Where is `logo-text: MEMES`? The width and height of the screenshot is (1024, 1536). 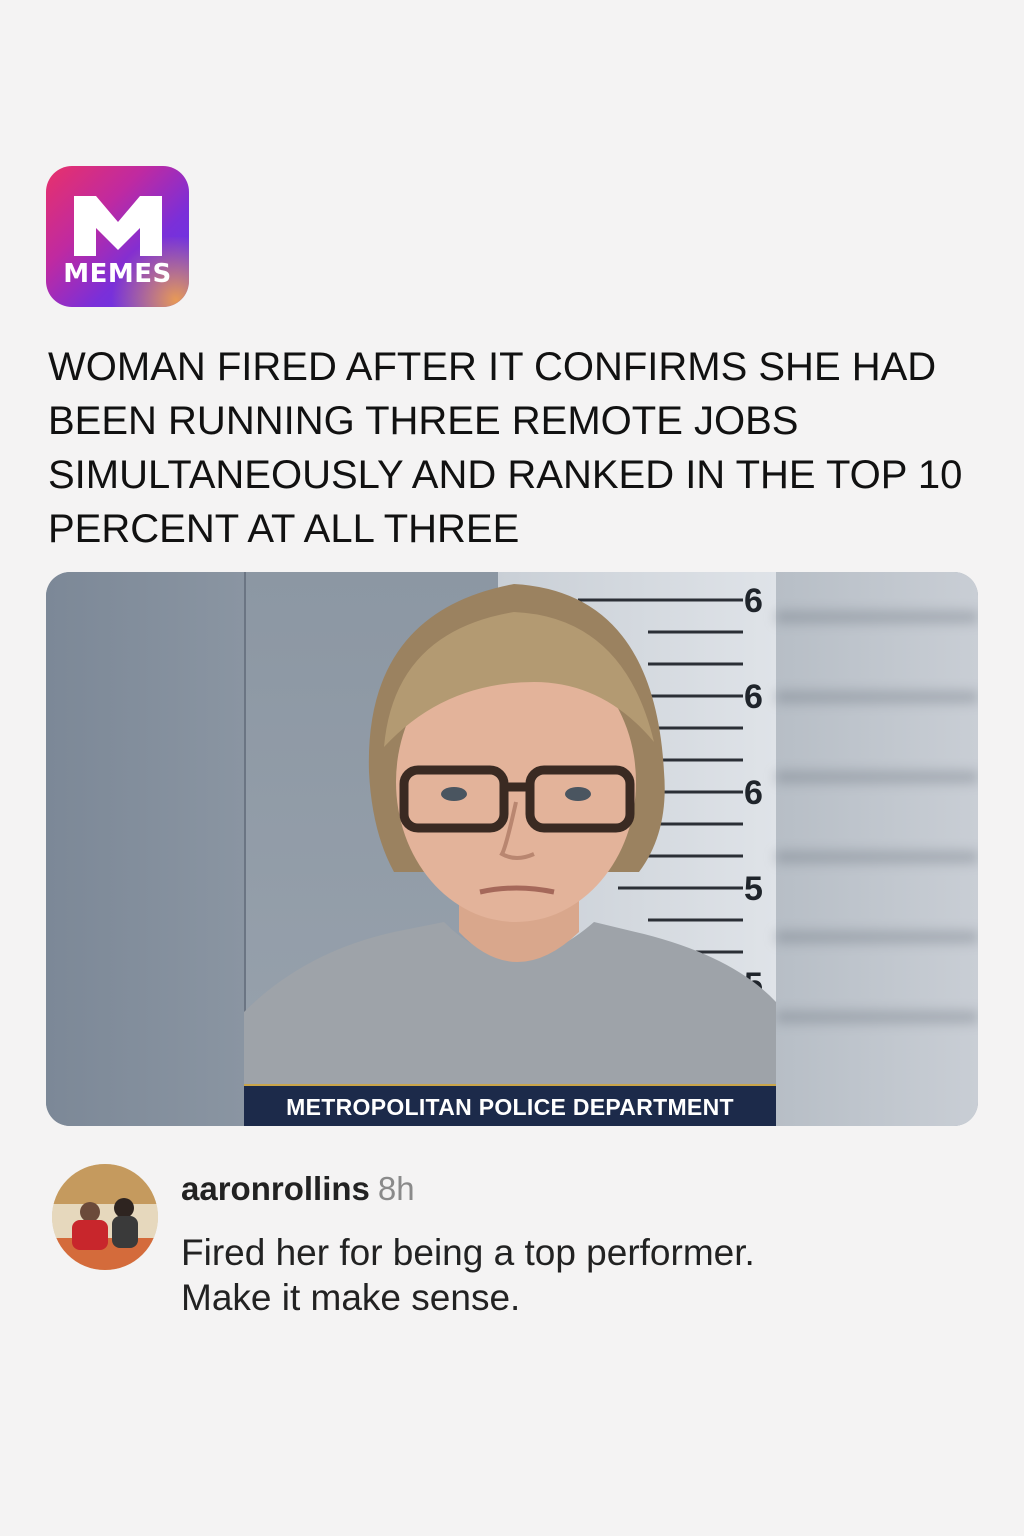
logo-text: MEMES is located at coordinates (117, 274).